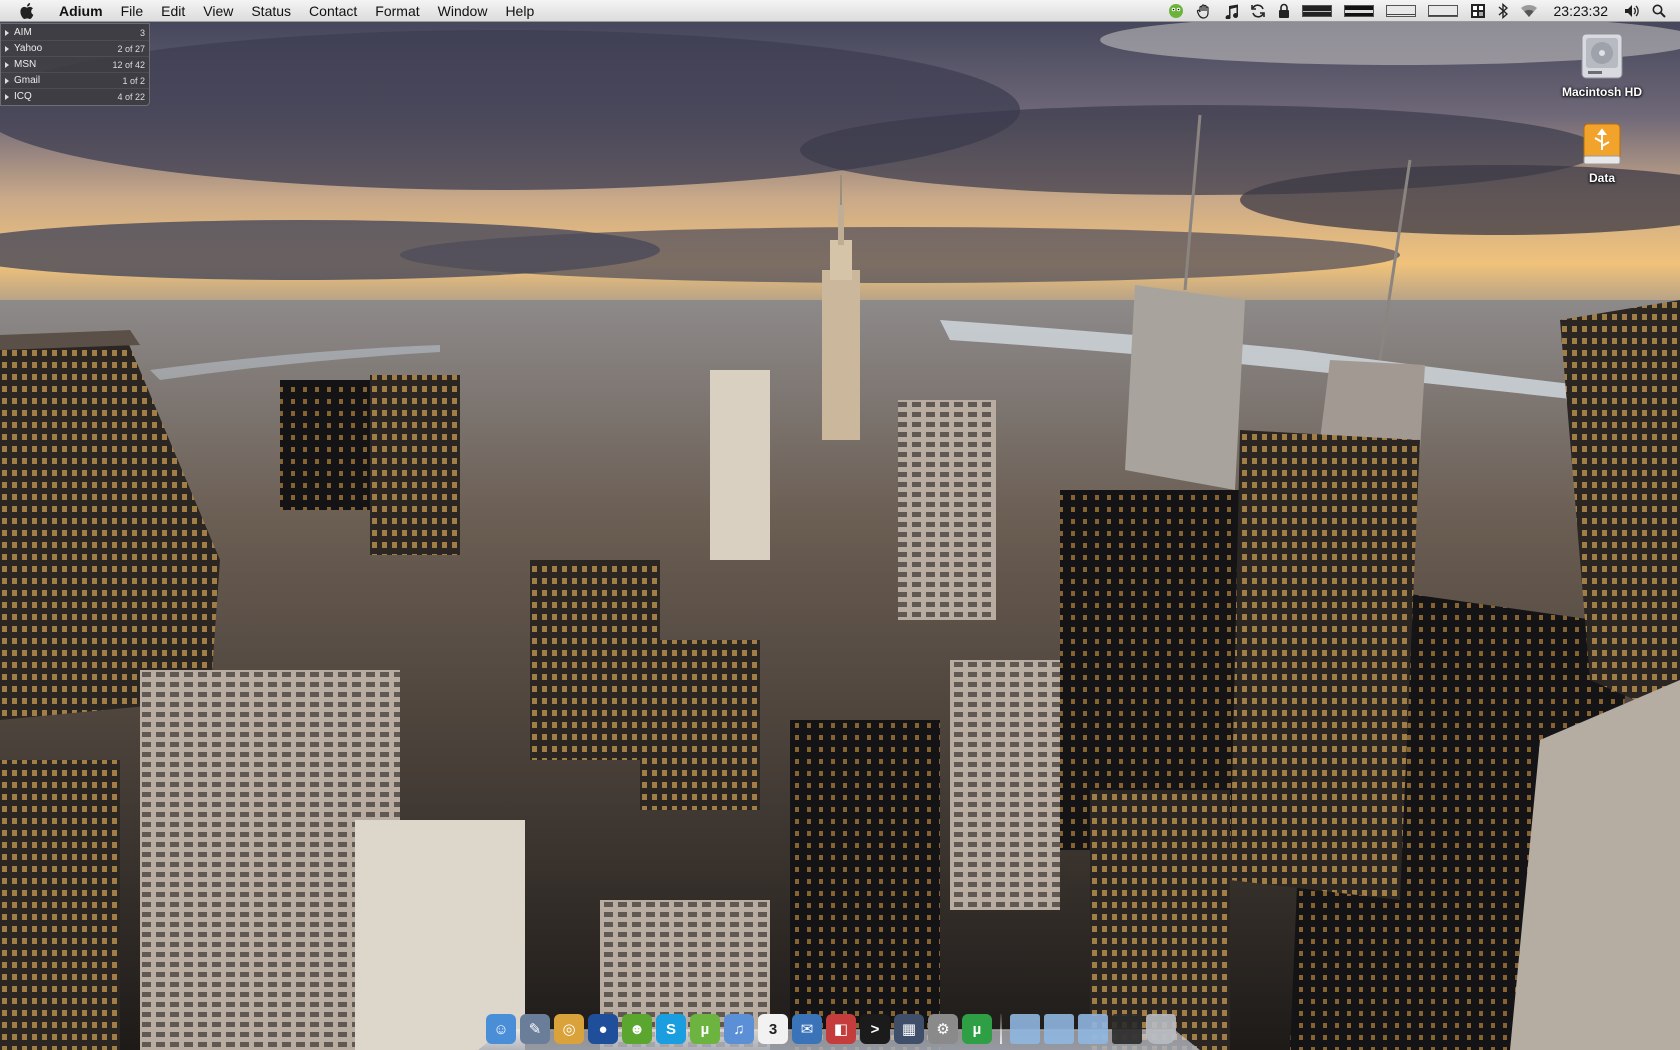 The width and height of the screenshot is (1680, 1050). I want to click on dock-itunes-icon: ♫, so click(739, 1029).